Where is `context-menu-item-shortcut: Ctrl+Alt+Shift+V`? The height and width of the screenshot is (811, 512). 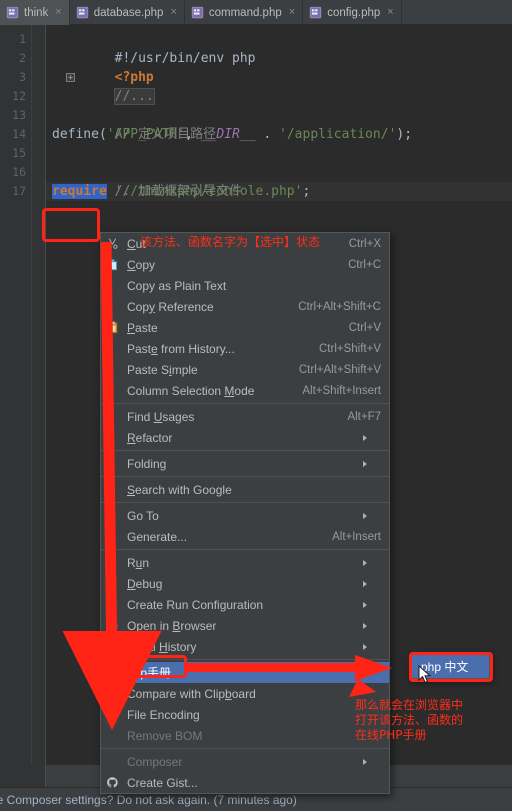 context-menu-item-shortcut: Ctrl+Alt+Shift+V is located at coordinates (339, 369).